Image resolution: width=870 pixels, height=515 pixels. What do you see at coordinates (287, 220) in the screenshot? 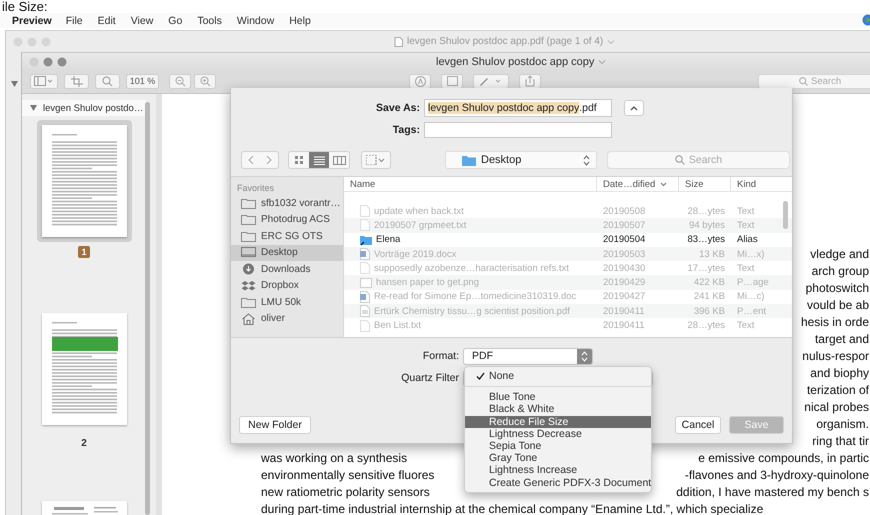
I see `favorite-item: Photodrug ACS` at bounding box center [287, 220].